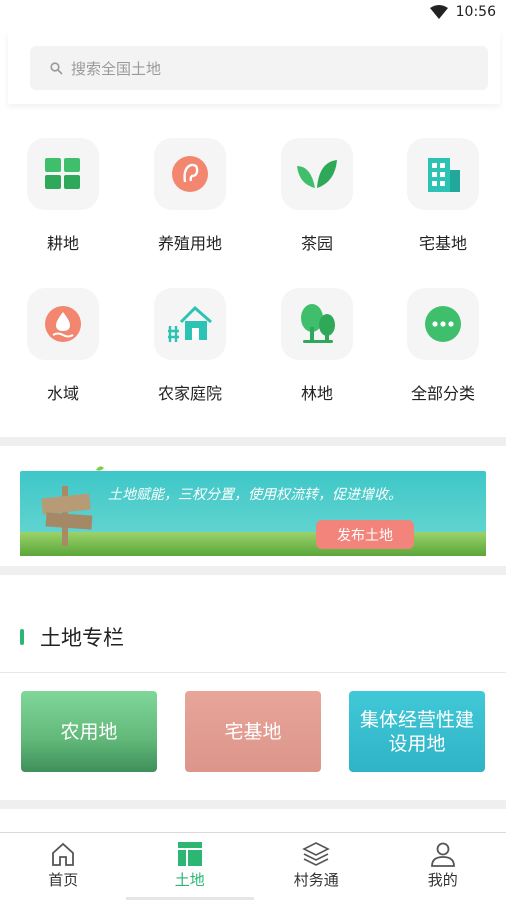 Image resolution: width=506 pixels, height=900 pixels. Describe the element at coordinates (442, 243) in the screenshot. I see `category-label: 宅基地` at that location.